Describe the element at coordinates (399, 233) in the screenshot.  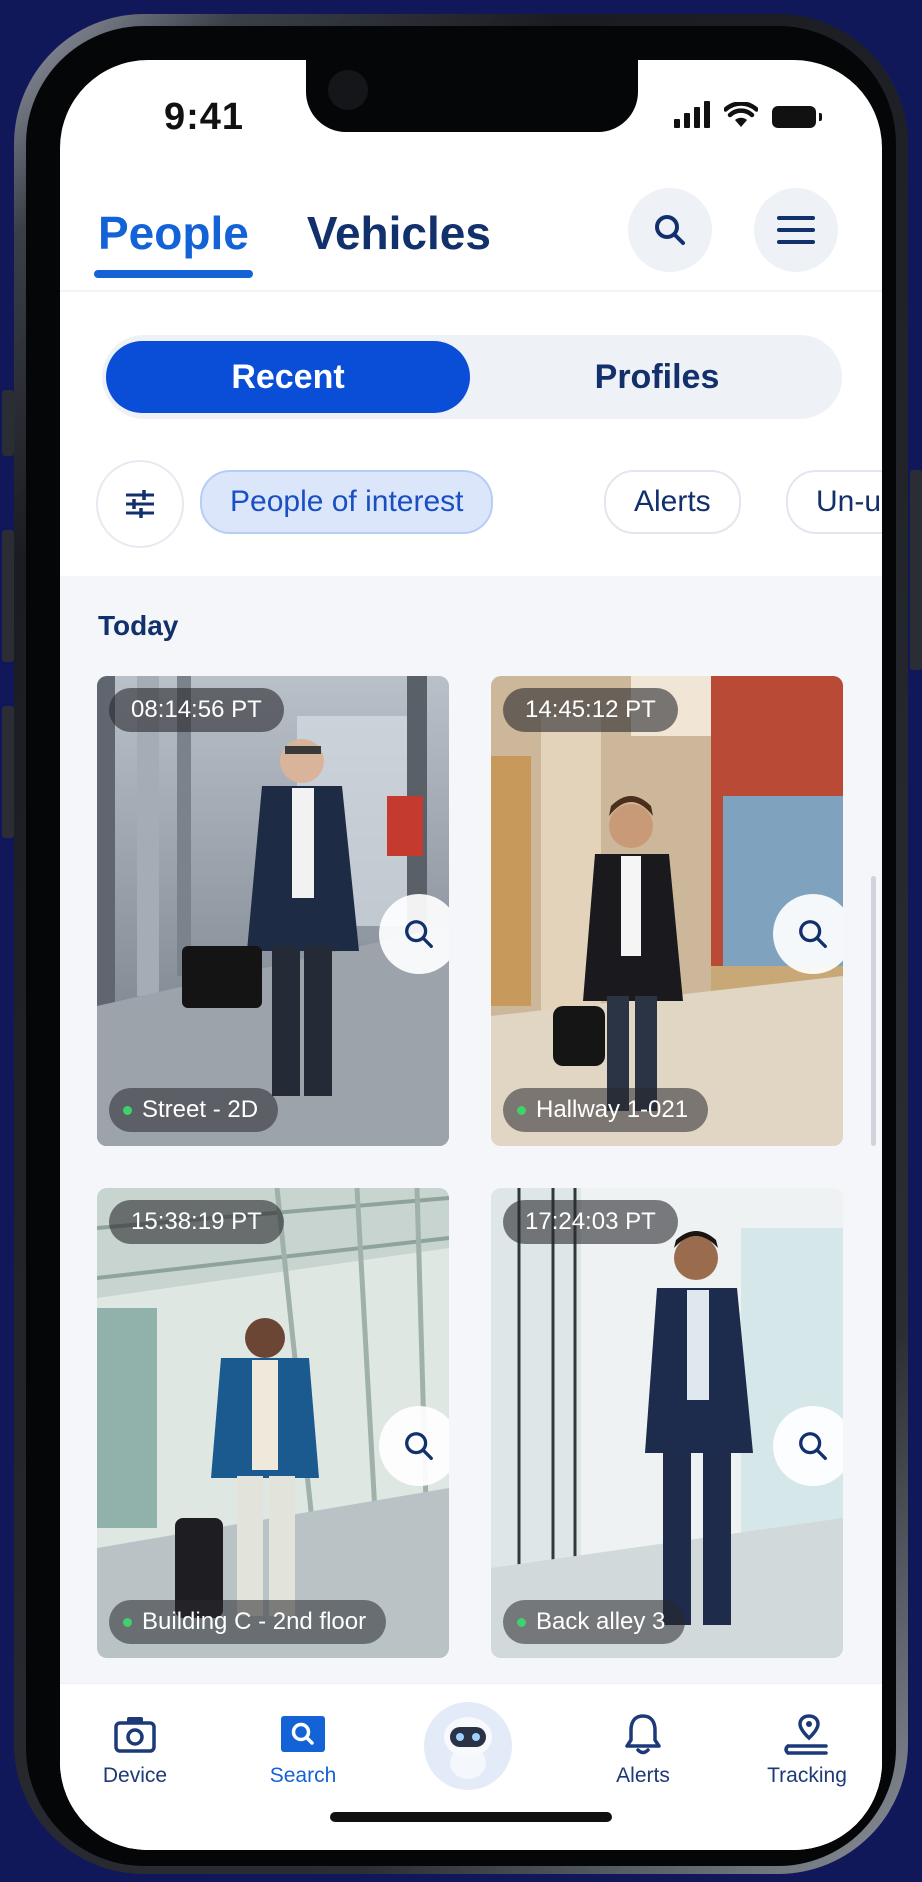
I see `tab-vehicles: Vehicles` at that location.